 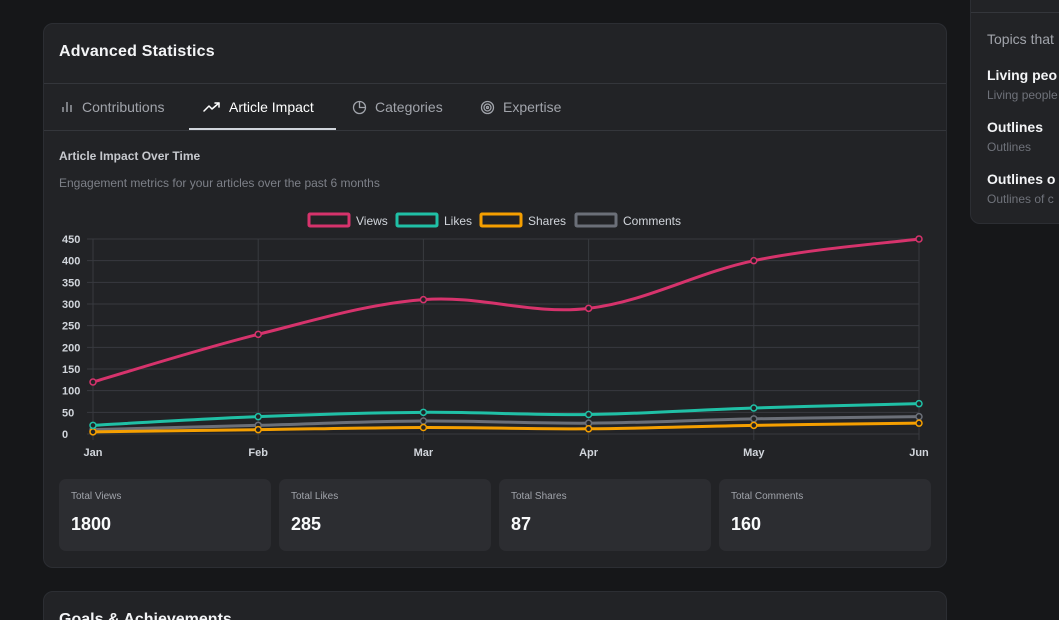 I want to click on tab-label: Expertise, so click(x=532, y=107).